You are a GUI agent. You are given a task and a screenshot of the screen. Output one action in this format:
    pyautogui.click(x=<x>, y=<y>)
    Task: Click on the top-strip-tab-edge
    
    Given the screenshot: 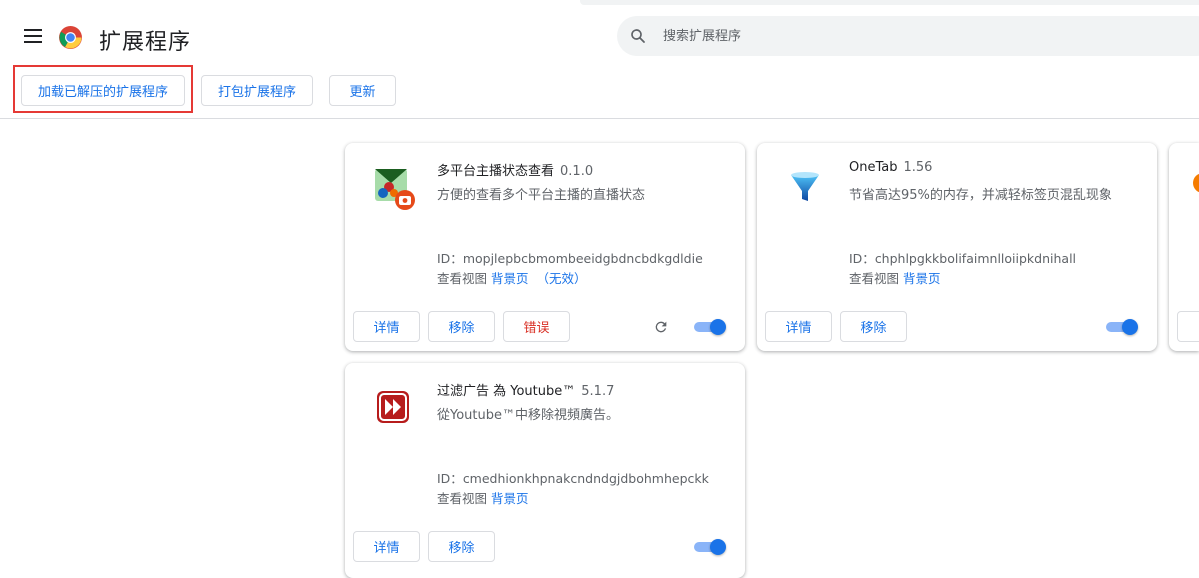 What is the action you would take?
    pyautogui.click(x=889, y=2)
    